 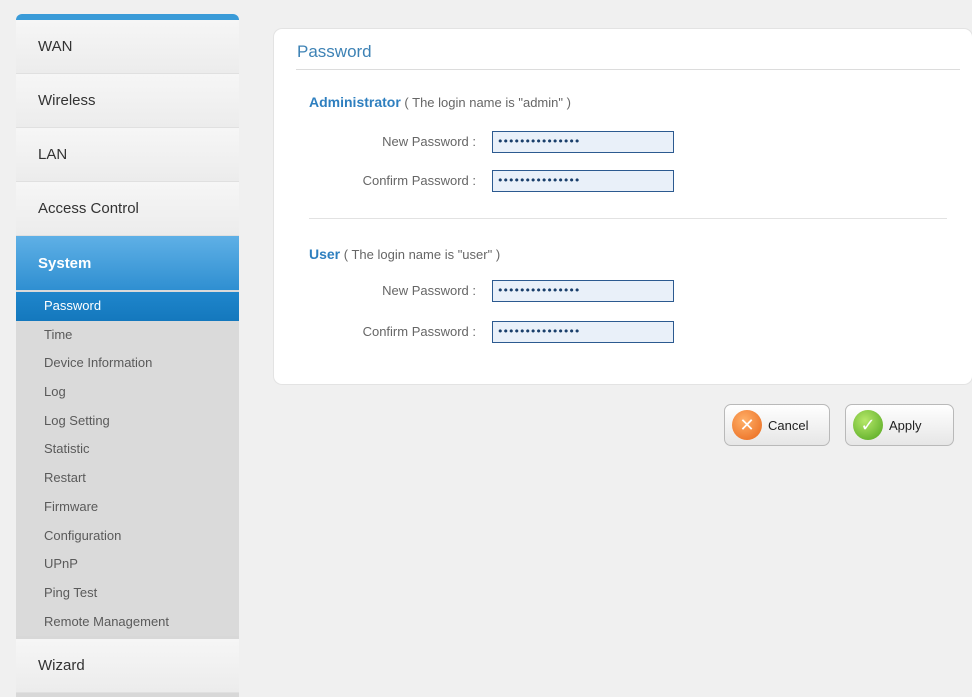 What do you see at coordinates (583, 332) in the screenshot?
I see `user-confirm-password-input: •••••••••••••••` at bounding box center [583, 332].